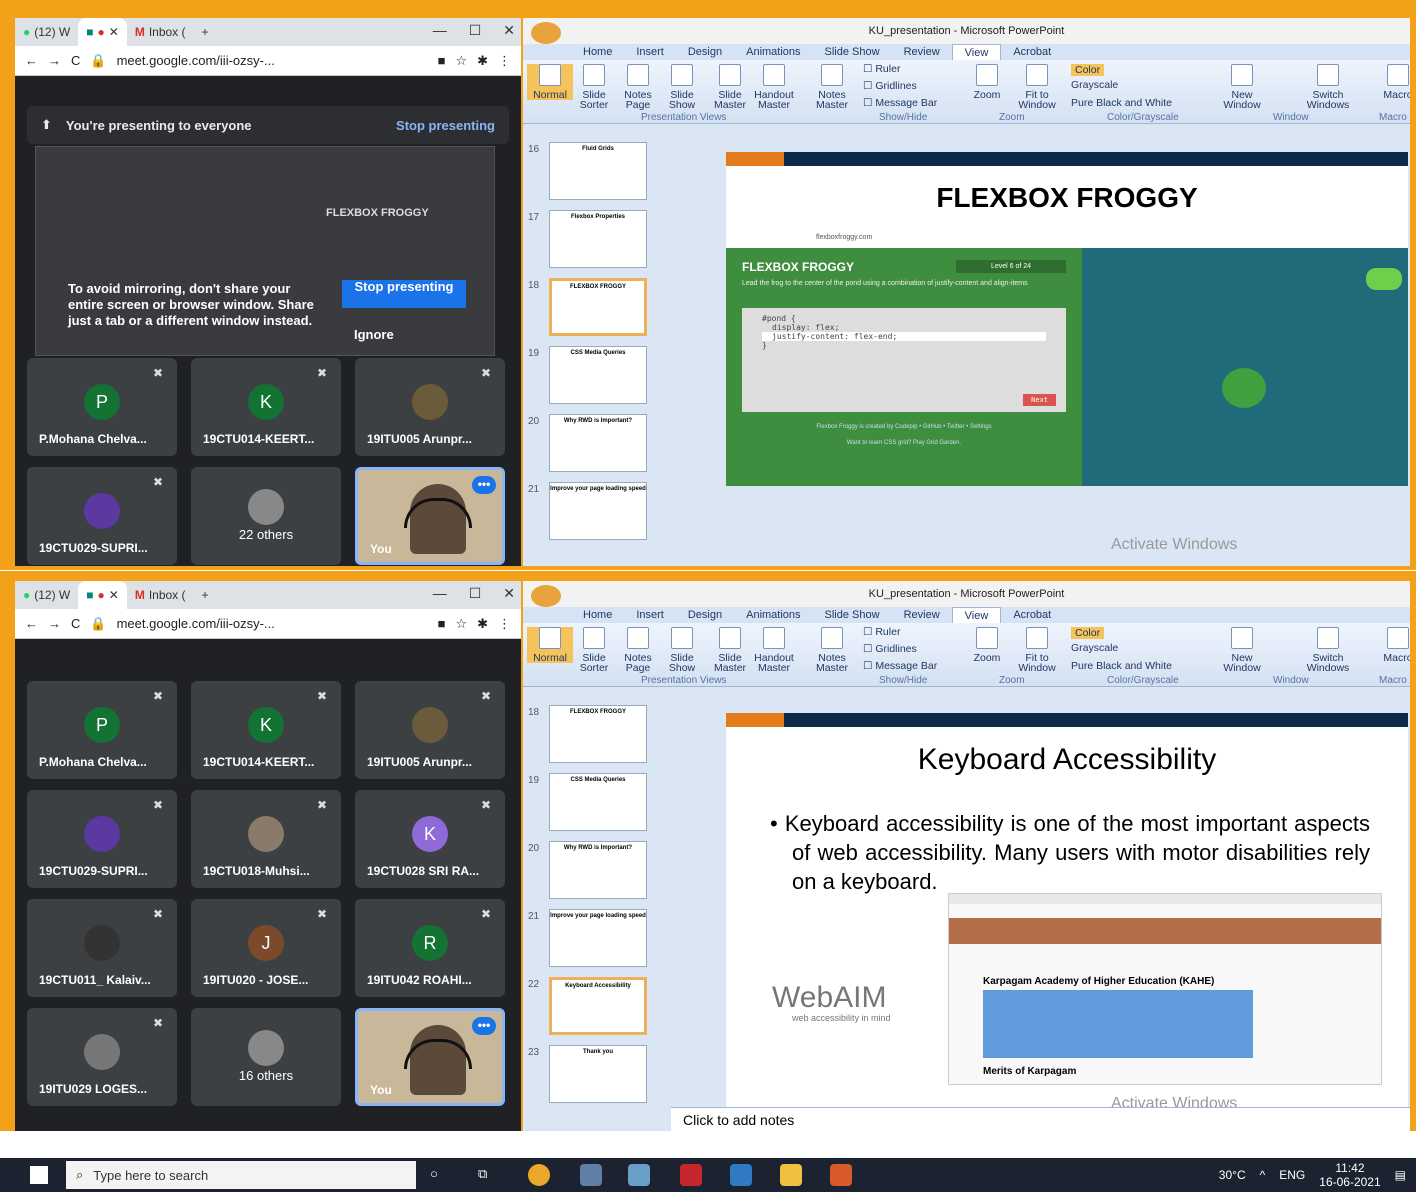  I want to click on taskbar-search: ⌕ Type here to search, so click(241, 1175).